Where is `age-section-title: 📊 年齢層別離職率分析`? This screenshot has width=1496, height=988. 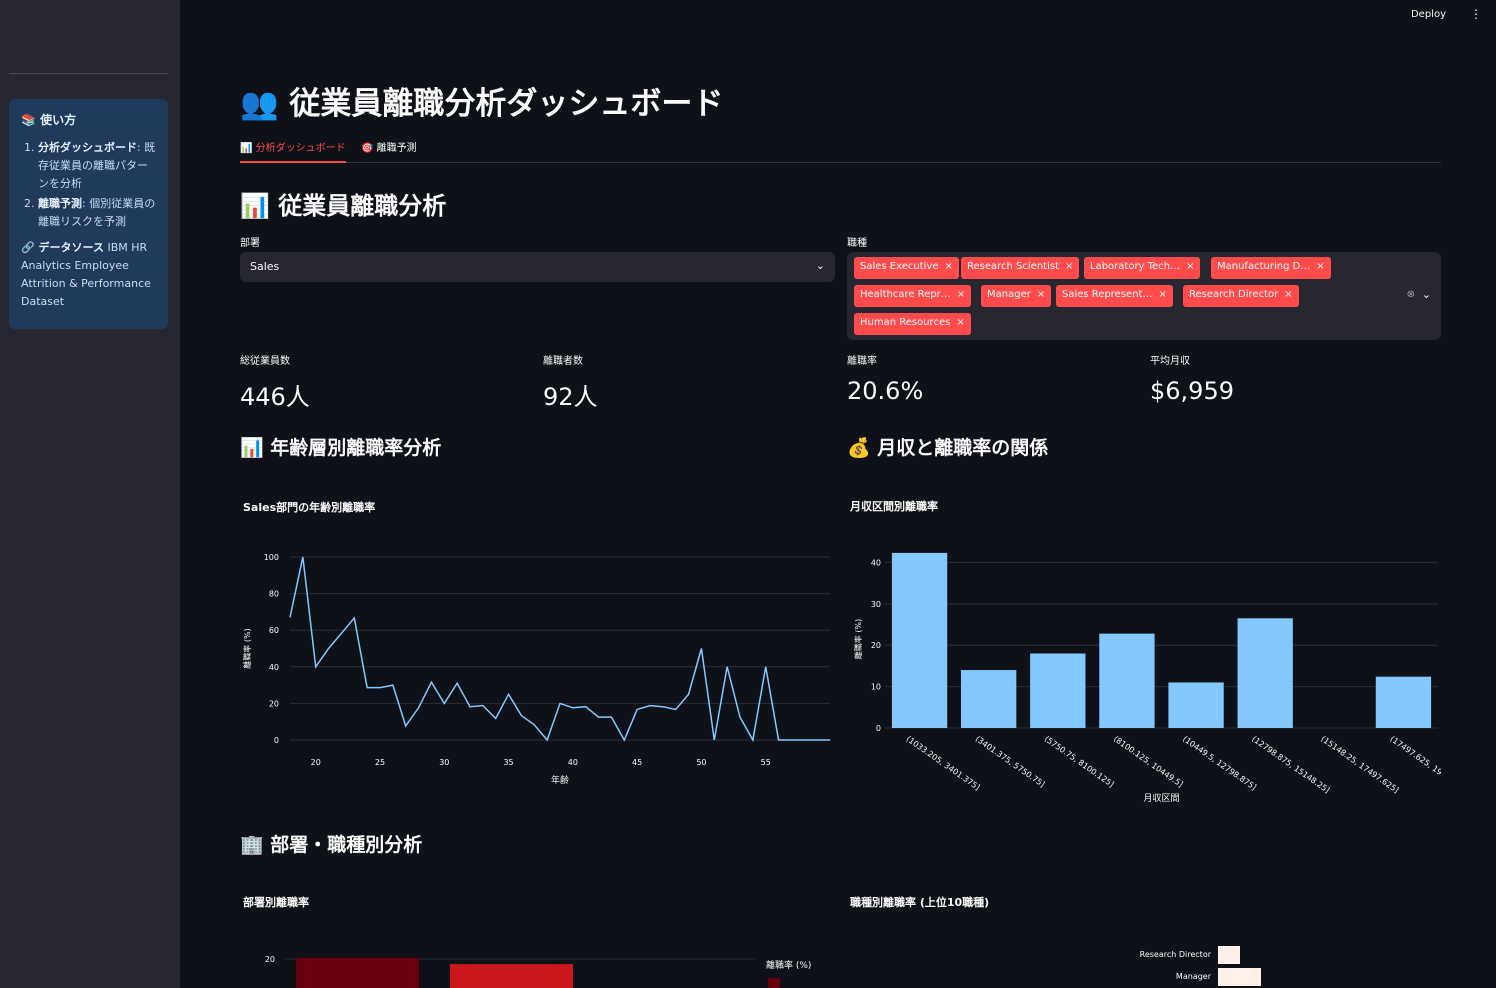
age-section-title: 📊 年齢層別離職率分析 is located at coordinates (341, 448).